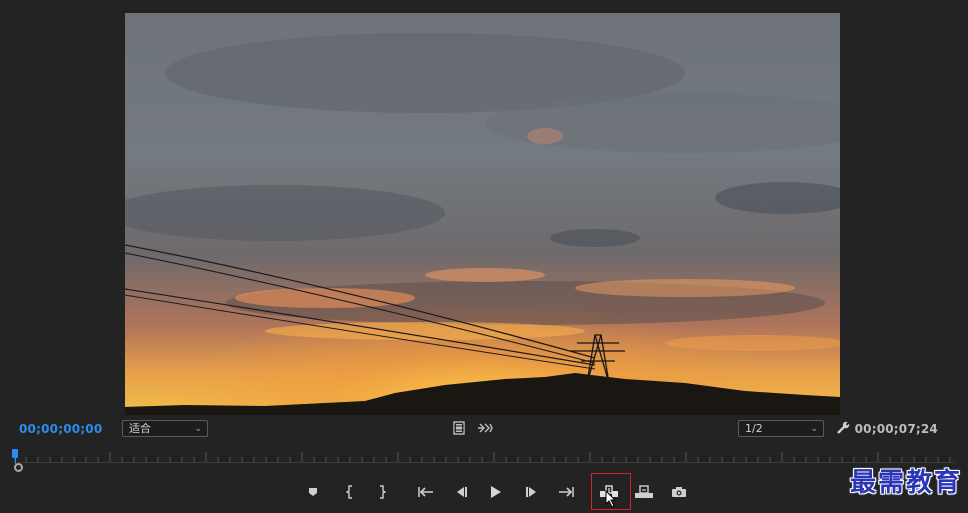 The width and height of the screenshot is (968, 513). Describe the element at coordinates (754, 428) in the screenshot. I see `playback-resolution-value: 1/2` at that location.